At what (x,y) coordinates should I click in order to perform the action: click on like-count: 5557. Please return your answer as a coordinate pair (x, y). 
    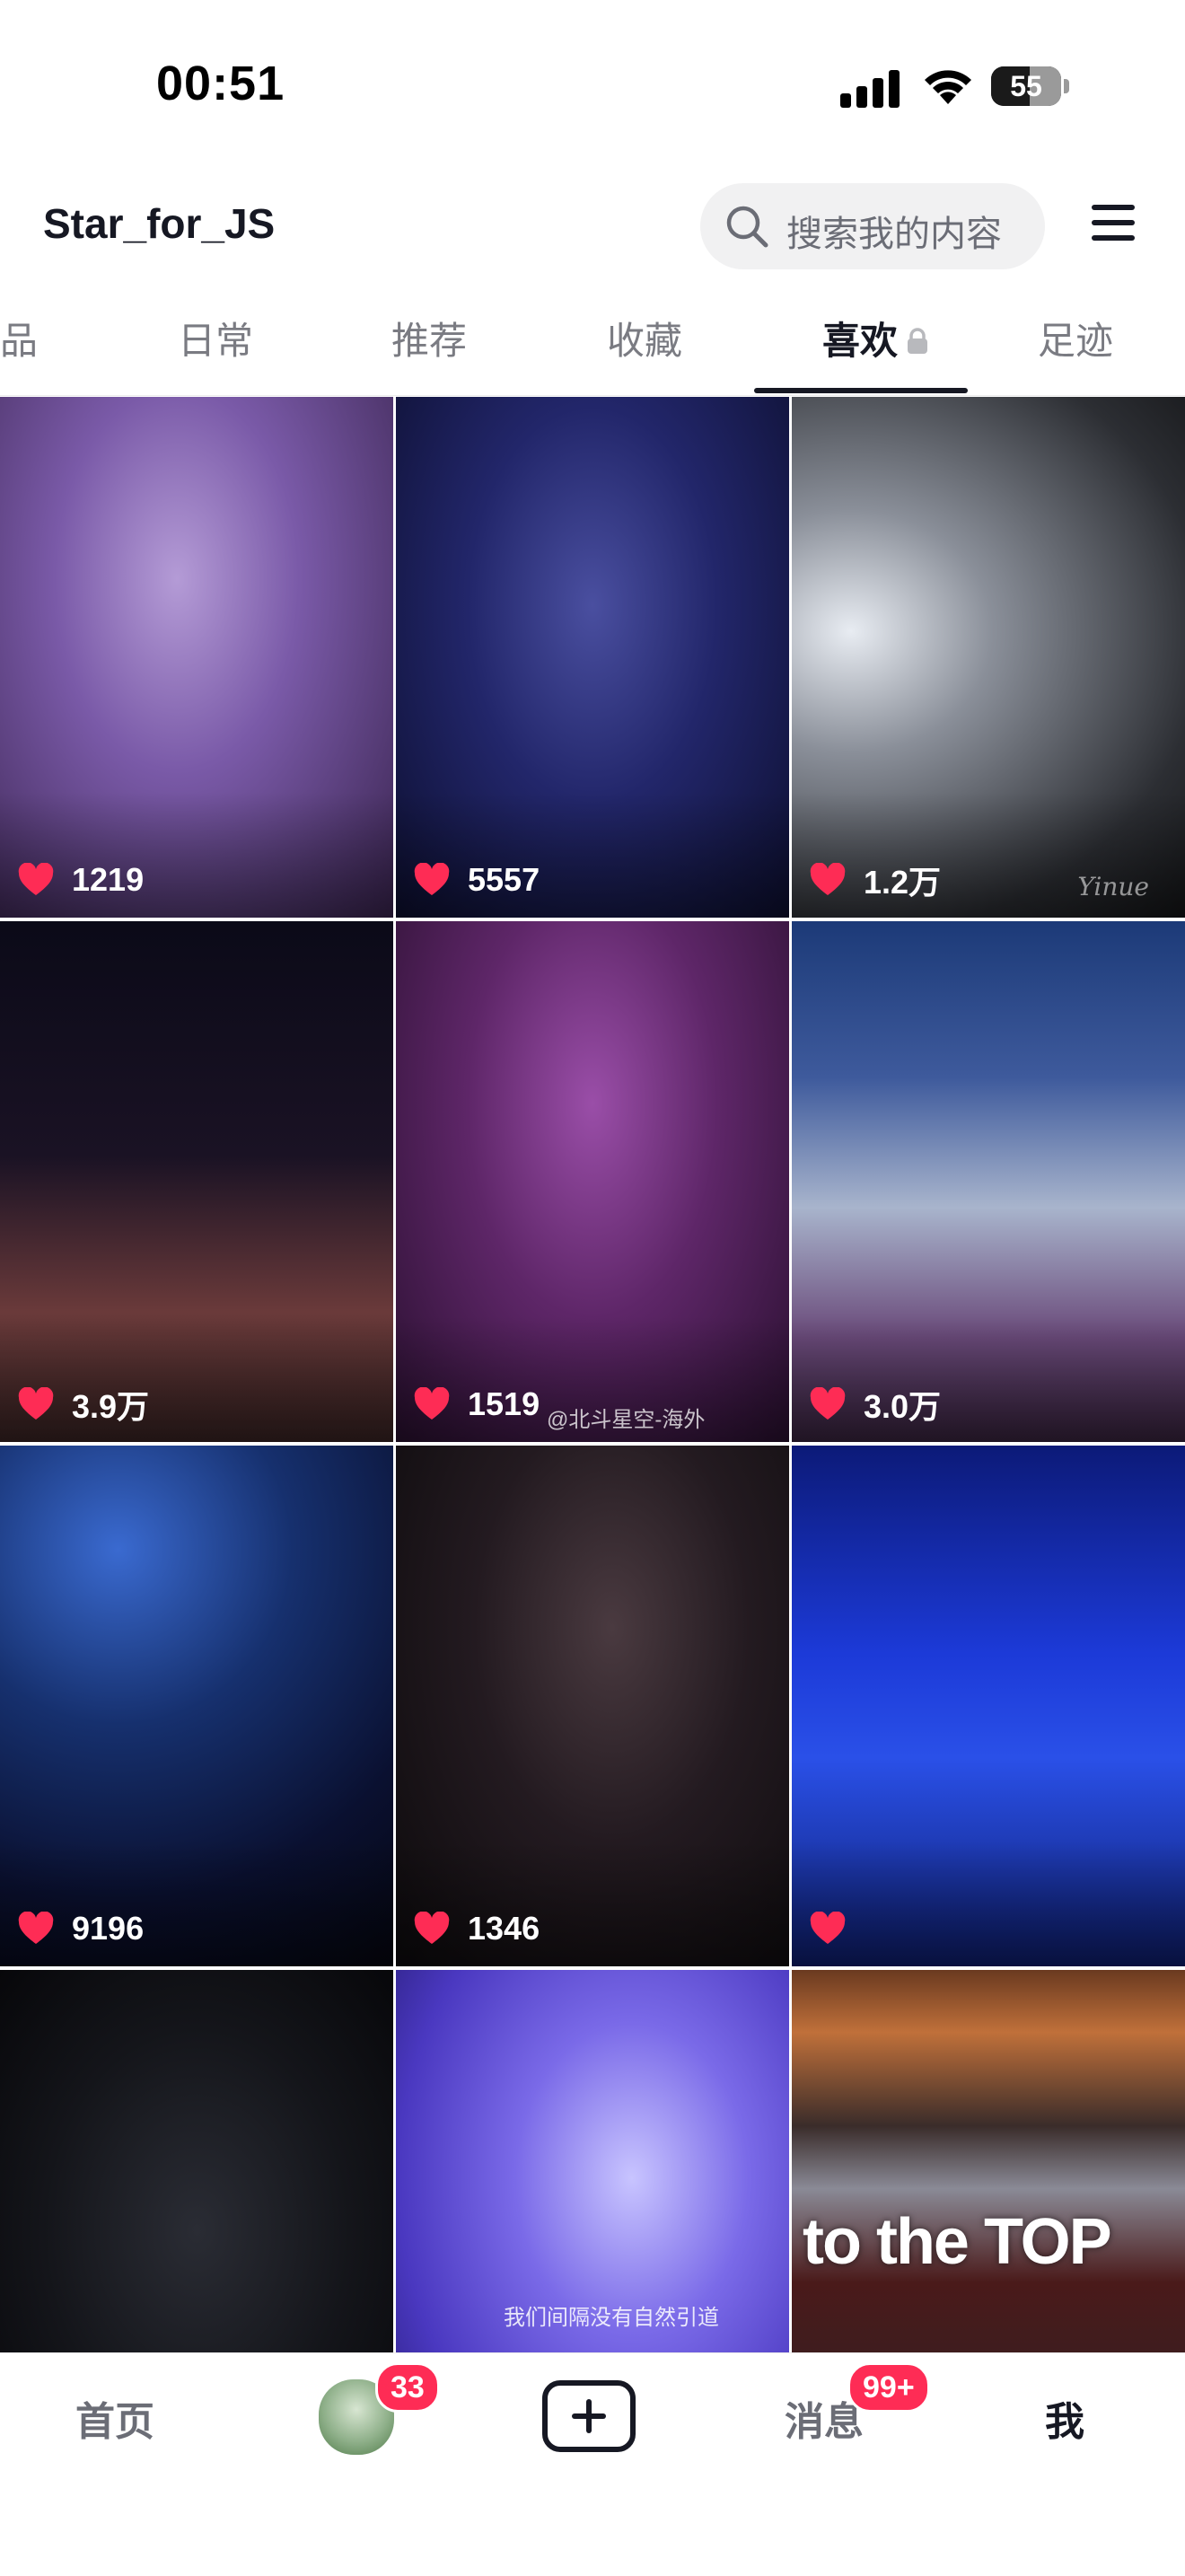
    Looking at the image, I should click on (504, 879).